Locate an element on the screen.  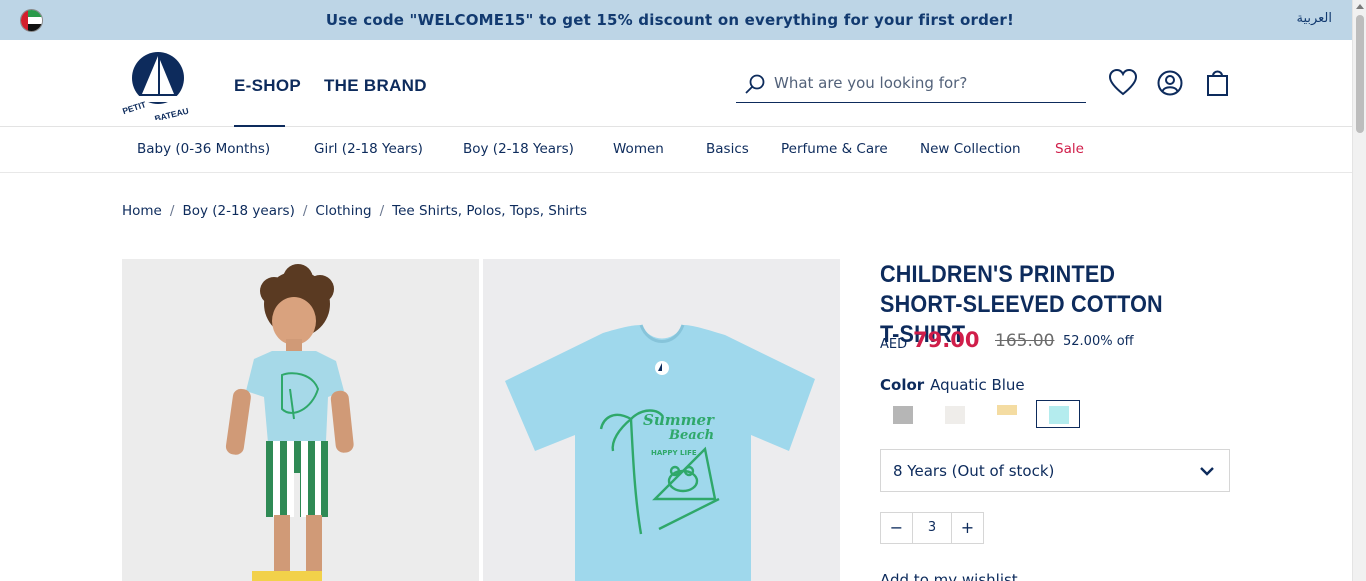
color-swatch-yellow is located at coordinates (1006, 414).